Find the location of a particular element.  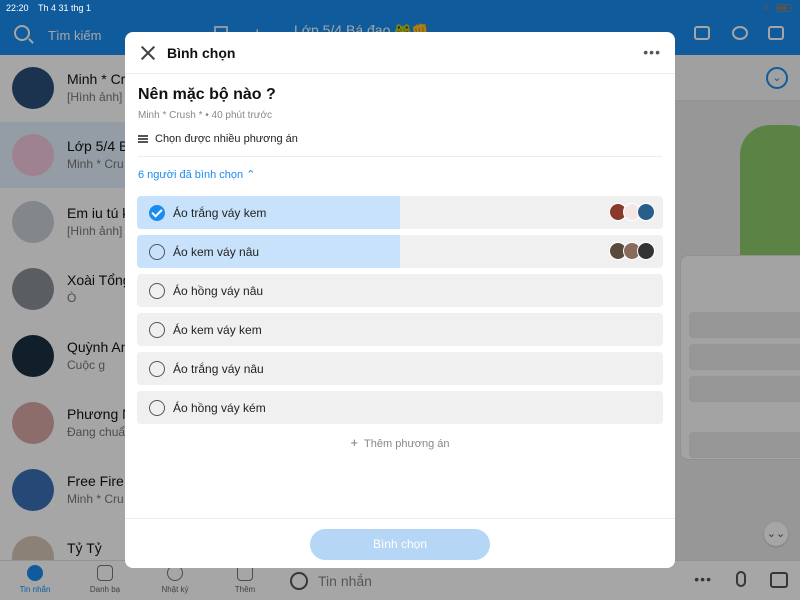

add-option-button: + Thêm phương án is located at coordinates (400, 442).